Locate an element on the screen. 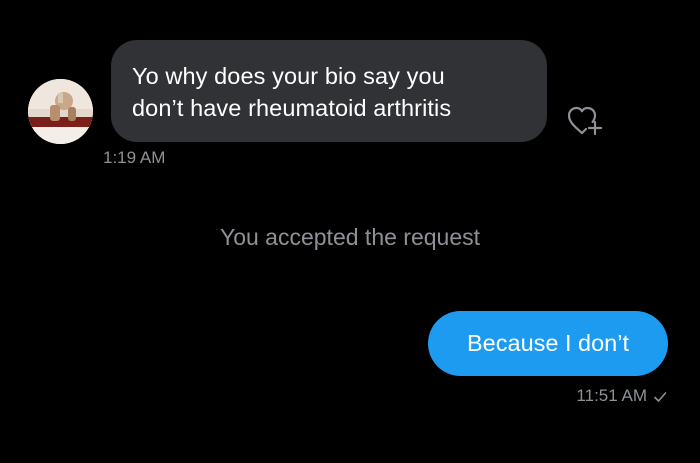  outgoing-message-bubble: Because I don’t is located at coordinates (548, 343).